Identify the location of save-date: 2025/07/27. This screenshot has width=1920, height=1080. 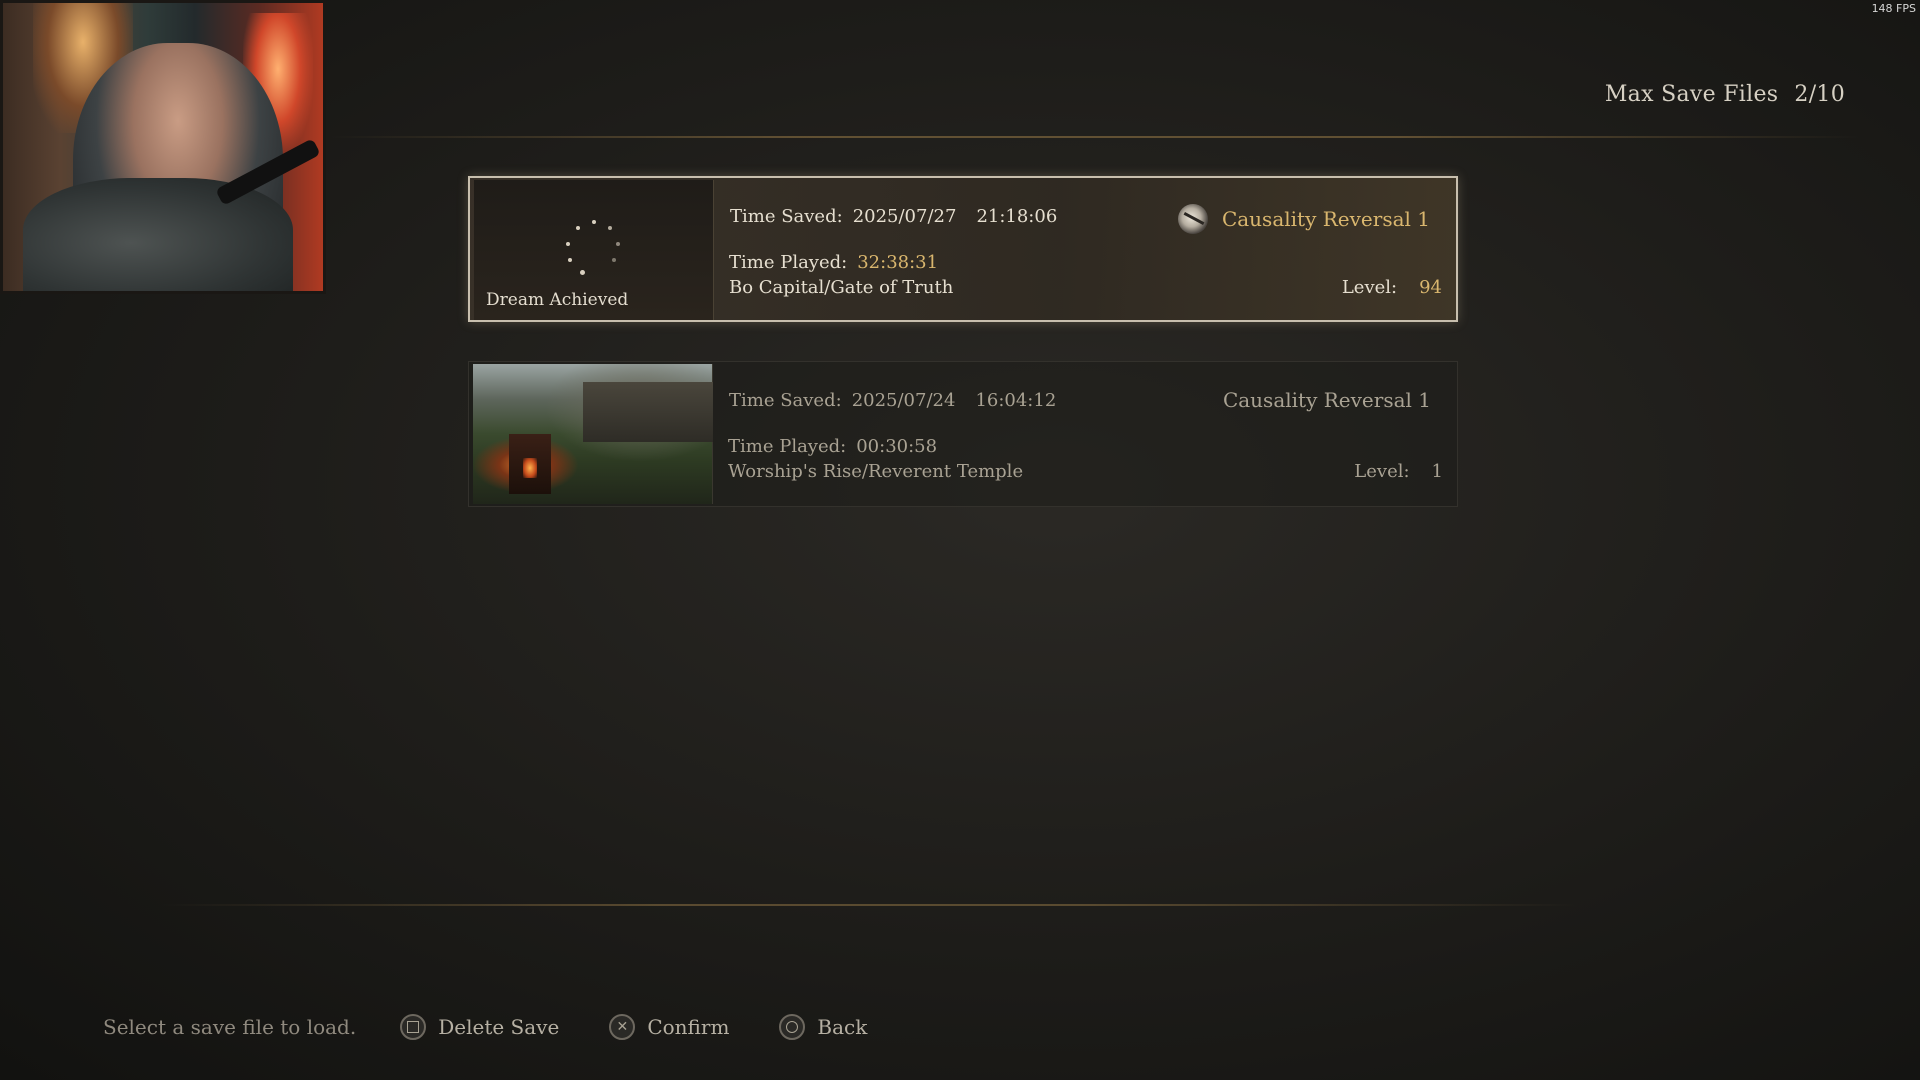
(904, 216).